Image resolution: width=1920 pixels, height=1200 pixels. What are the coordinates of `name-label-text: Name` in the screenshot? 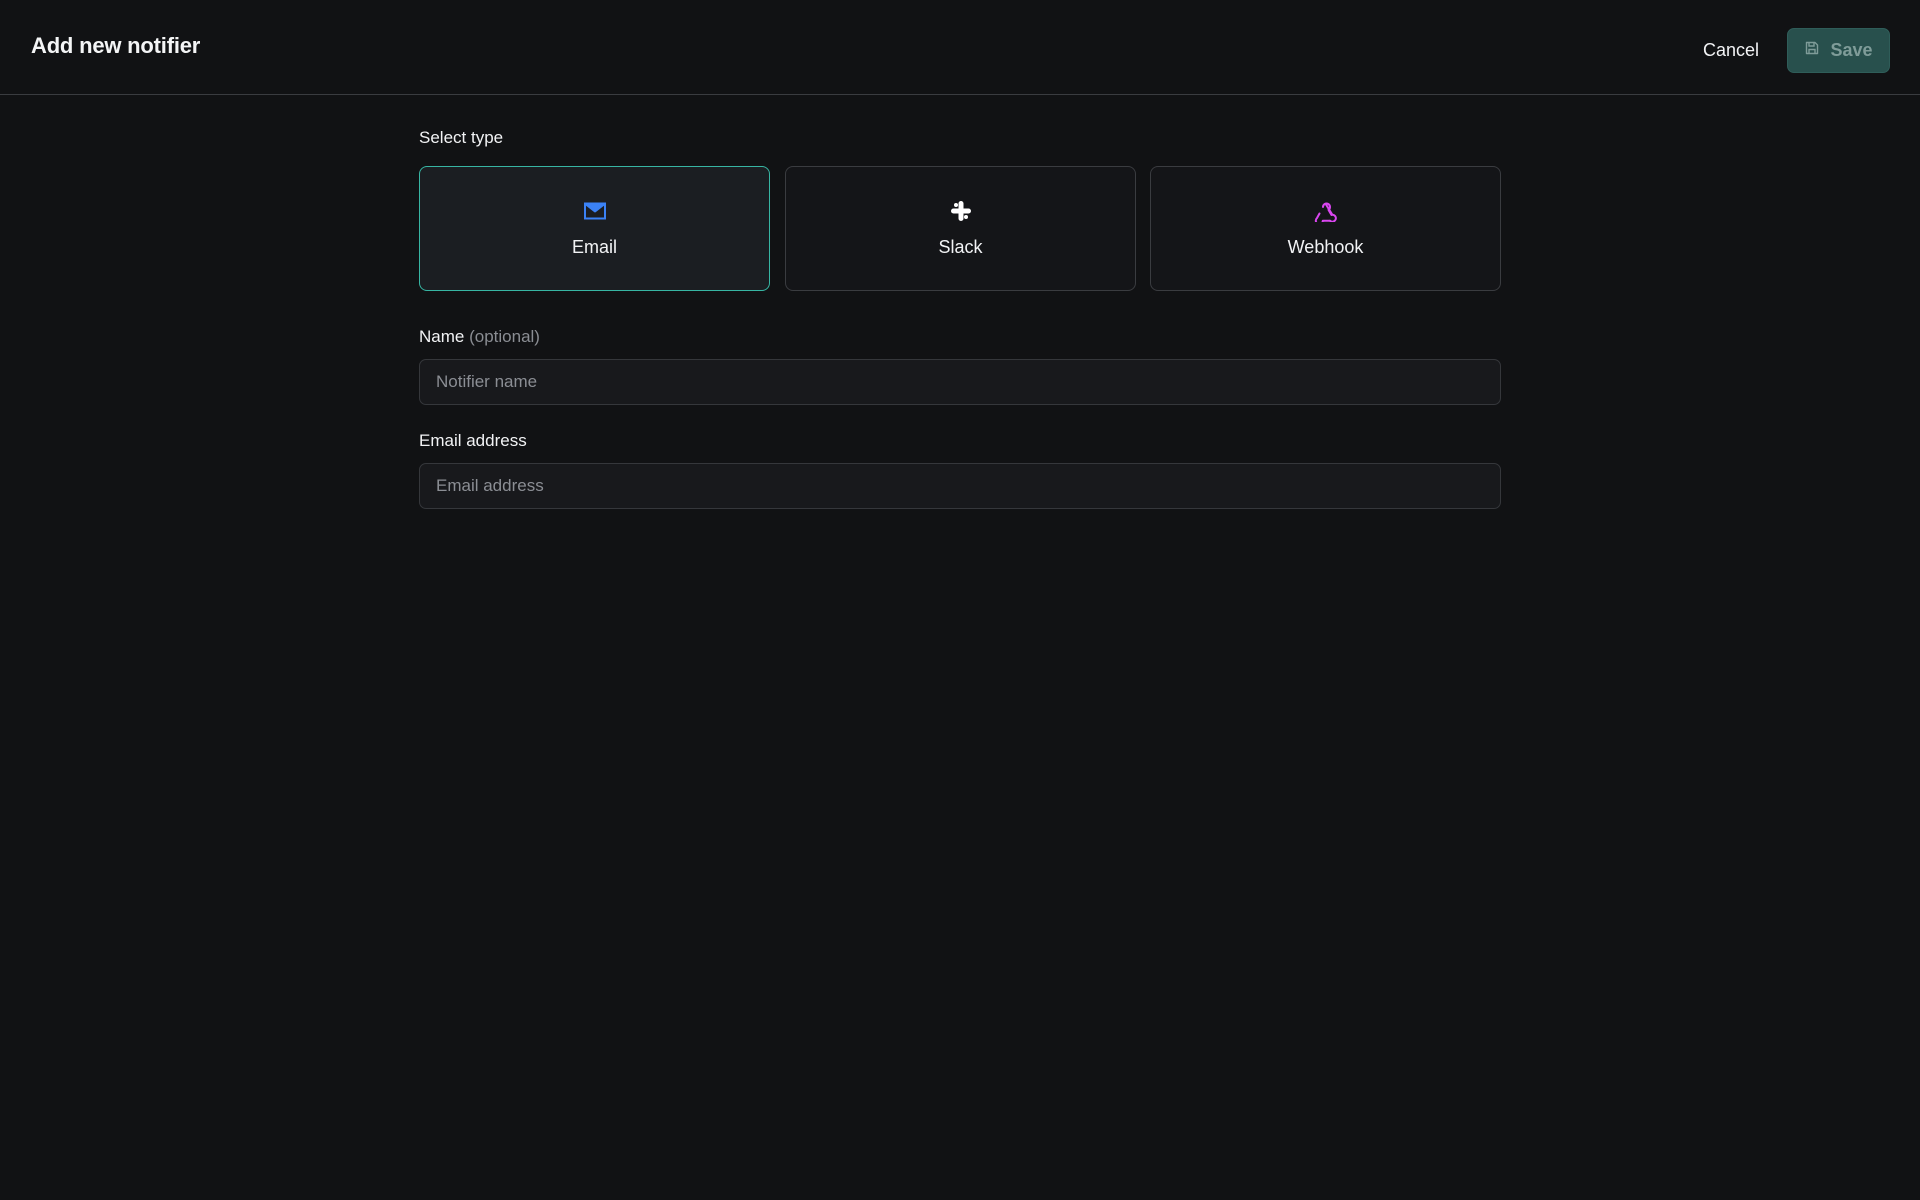 It's located at (442, 336).